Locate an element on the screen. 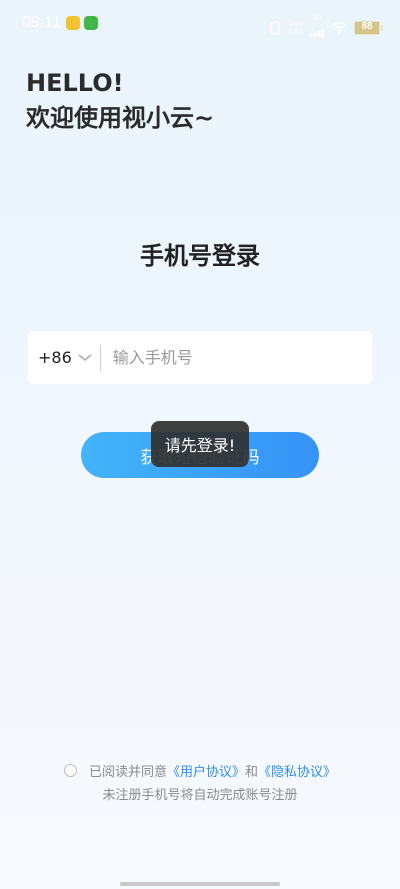  agreement-and: 和 is located at coordinates (252, 772).